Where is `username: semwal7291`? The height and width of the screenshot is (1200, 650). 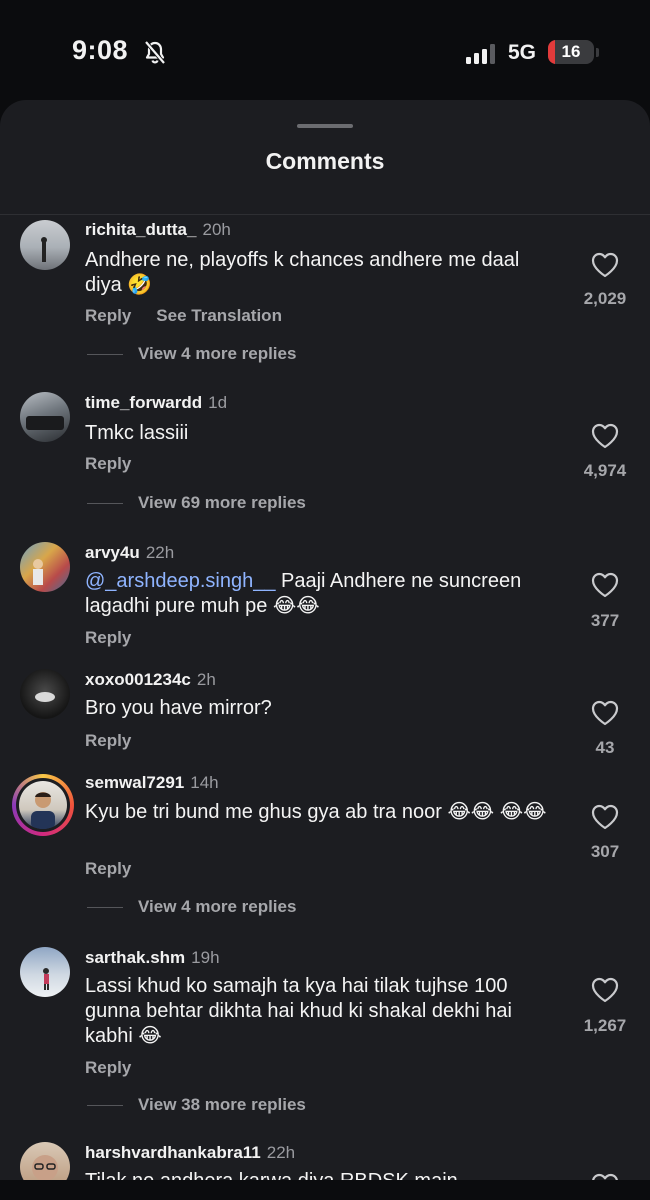 username: semwal7291 is located at coordinates (134, 782).